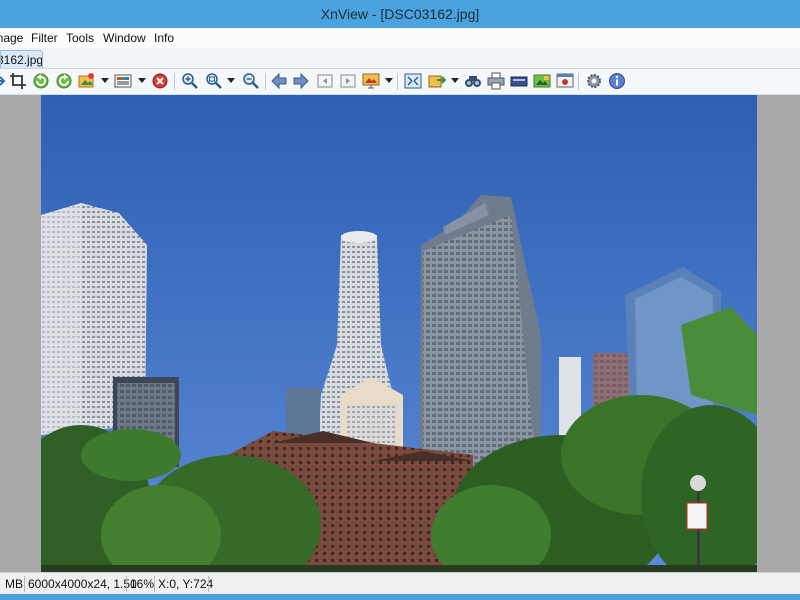 This screenshot has width=800, height=600. Describe the element at coordinates (301, 81) in the screenshot. I see `next-icon` at that location.